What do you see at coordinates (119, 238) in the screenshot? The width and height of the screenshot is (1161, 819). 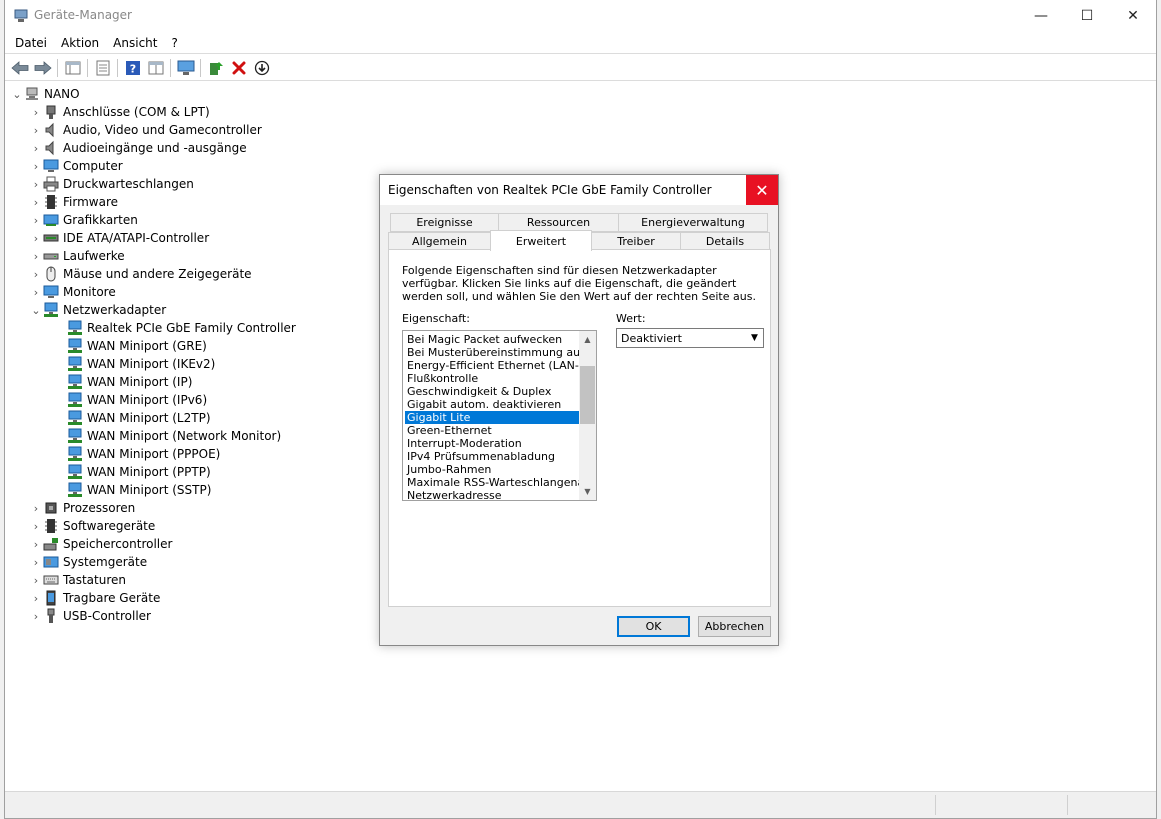 I see `tree-category-ide: › IDE ATA/ATAPI-Controller` at bounding box center [119, 238].